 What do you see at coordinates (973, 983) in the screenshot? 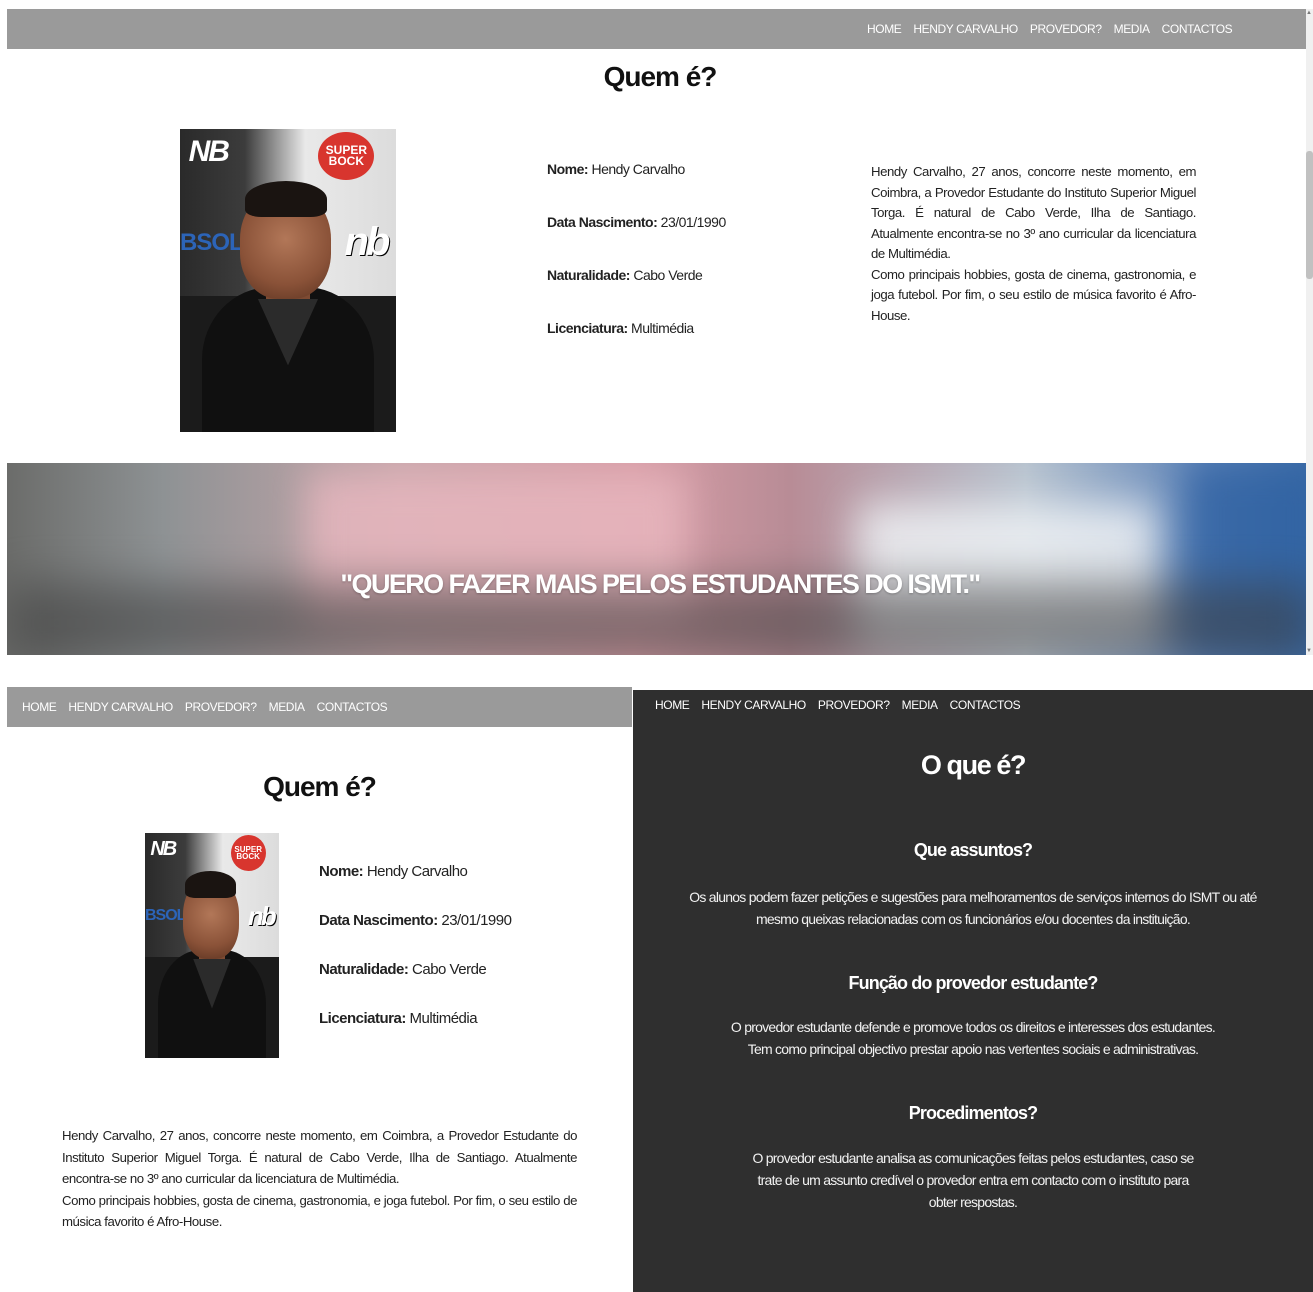
I see `section-heading: Função do provedor estudante?` at bounding box center [973, 983].